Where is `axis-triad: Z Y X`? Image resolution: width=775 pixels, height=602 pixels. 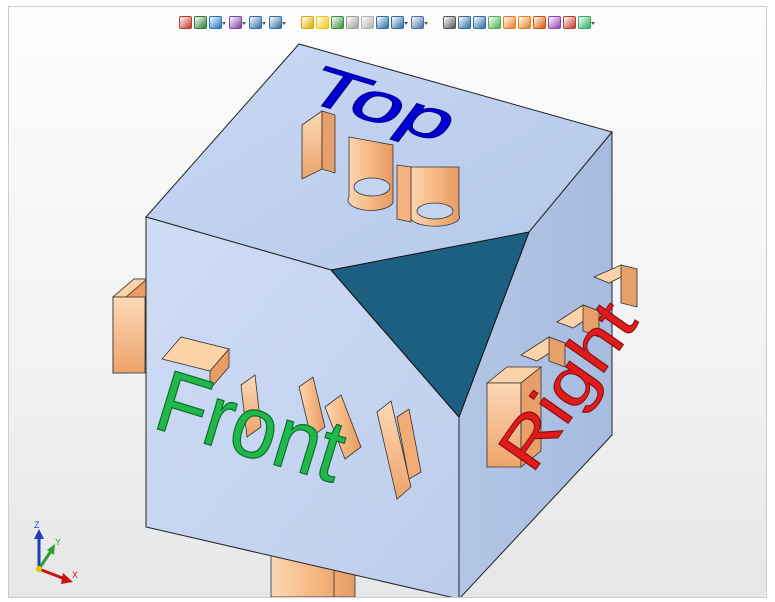 axis-triad: Z Y X is located at coordinates (56, 552).